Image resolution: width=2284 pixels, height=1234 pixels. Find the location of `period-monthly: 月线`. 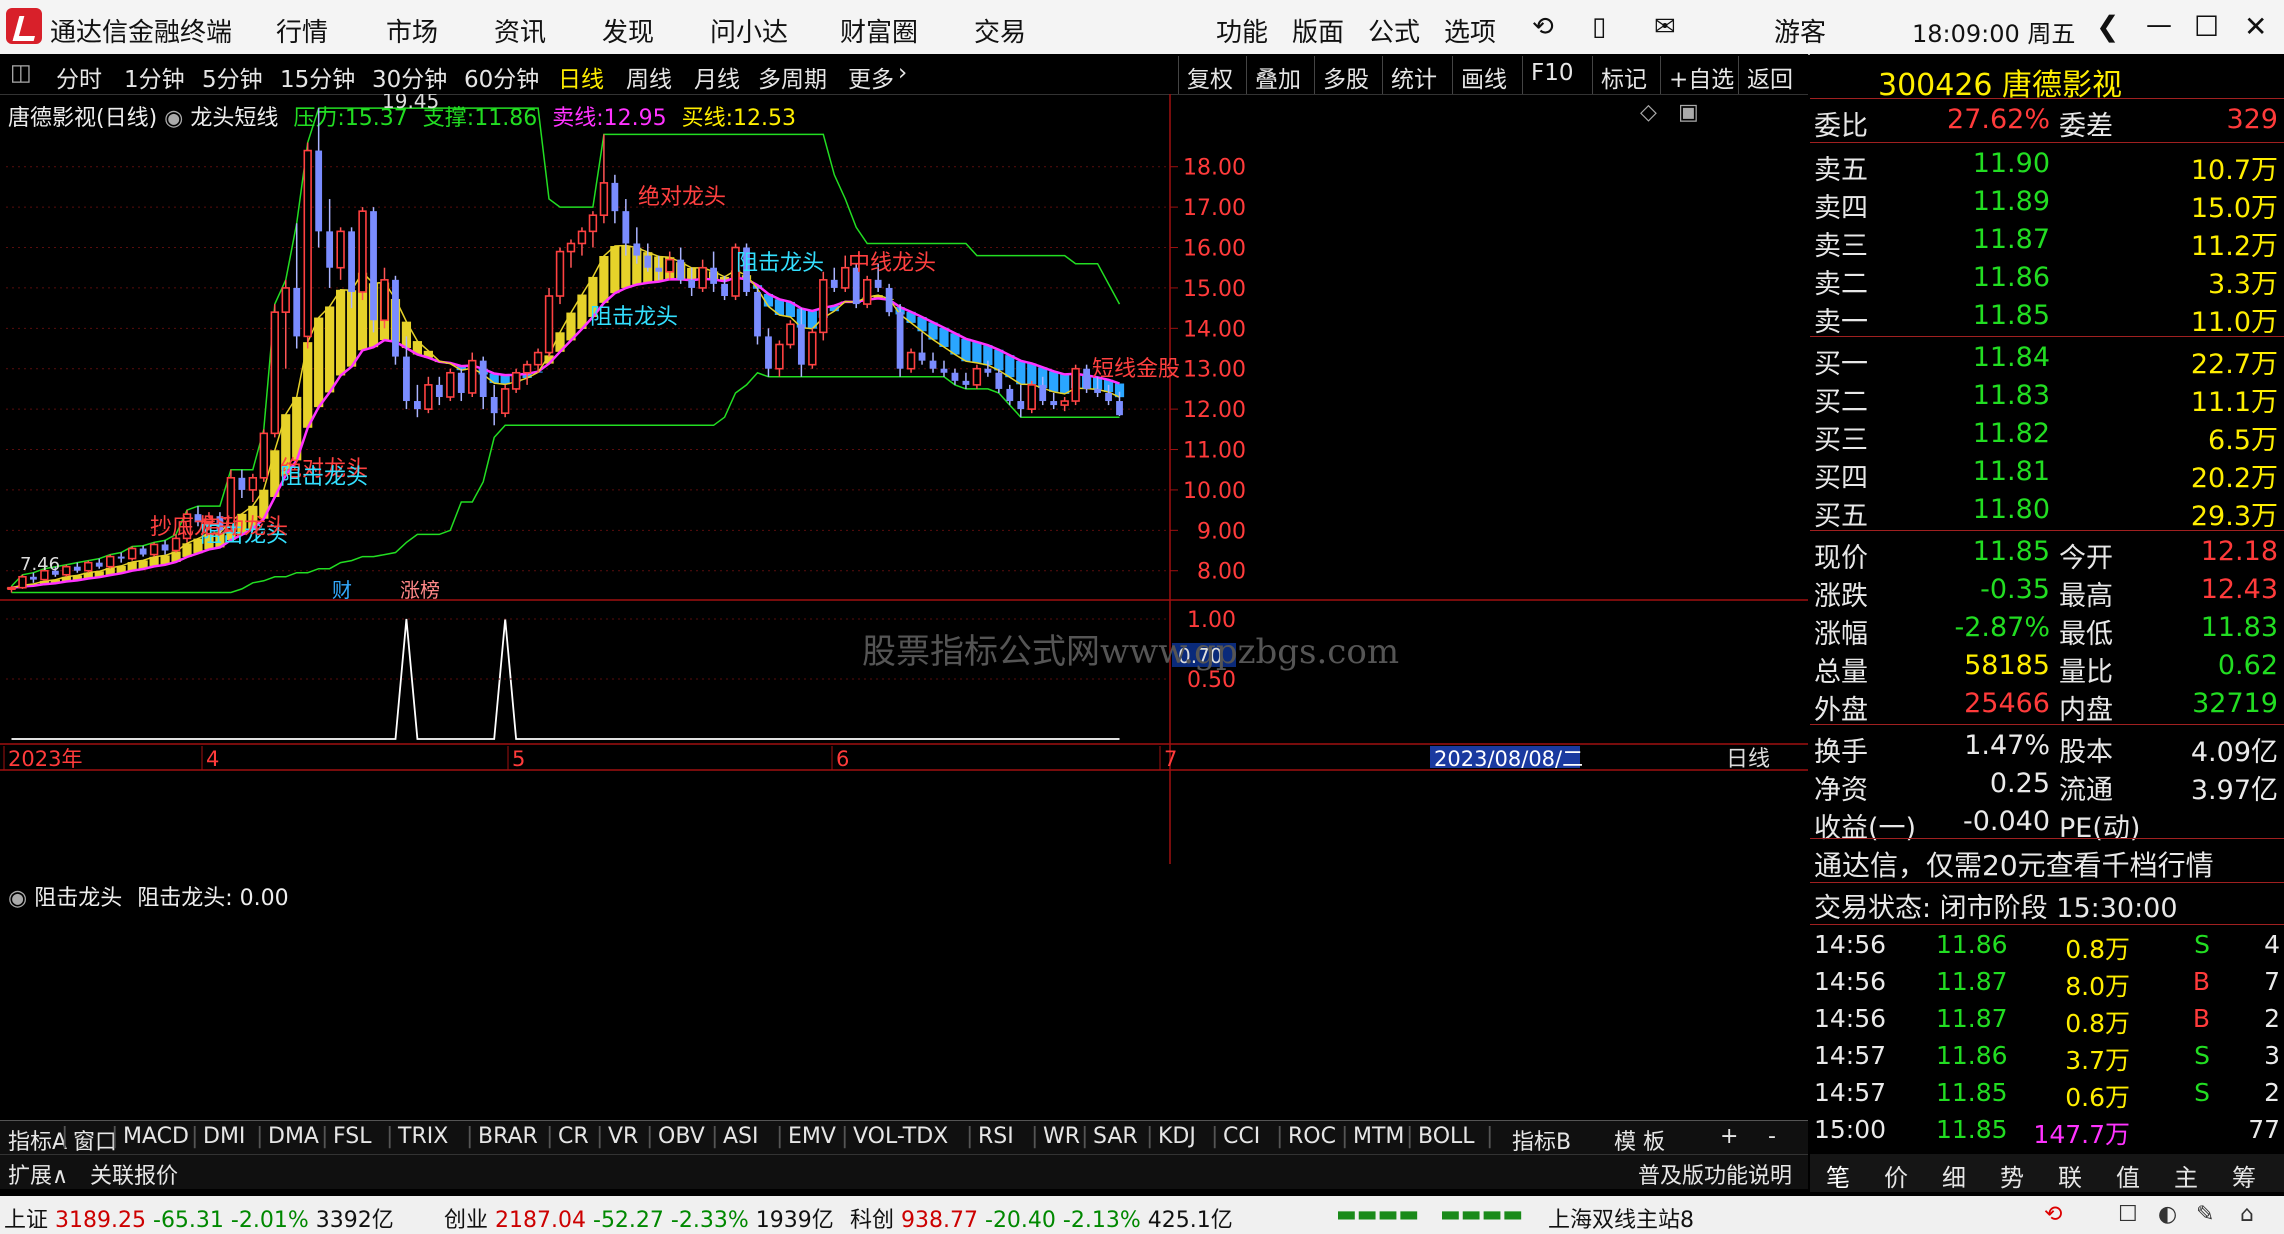

period-monthly: 月线 is located at coordinates (717, 77).